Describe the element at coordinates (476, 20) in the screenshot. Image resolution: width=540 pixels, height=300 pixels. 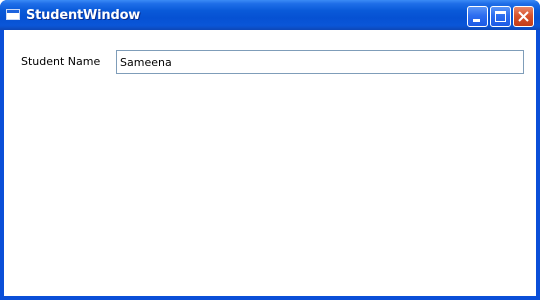
I see `minimize-icon` at that location.